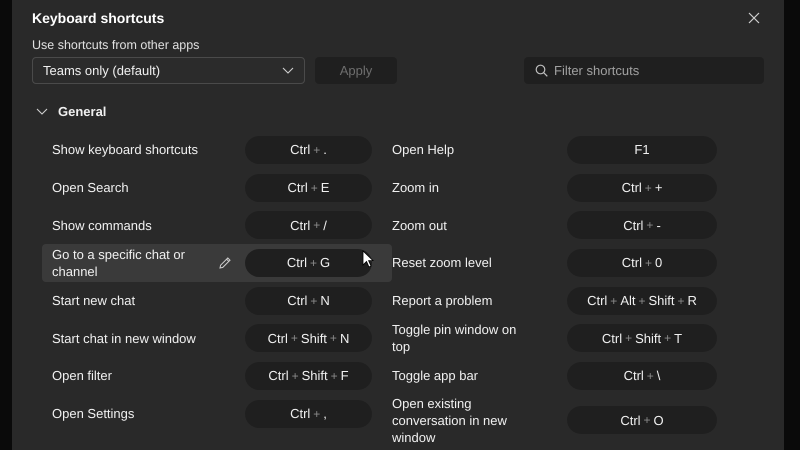 This screenshot has width=800, height=450. I want to click on shortcut-label: Go to a specific chat or channel, so click(119, 263).